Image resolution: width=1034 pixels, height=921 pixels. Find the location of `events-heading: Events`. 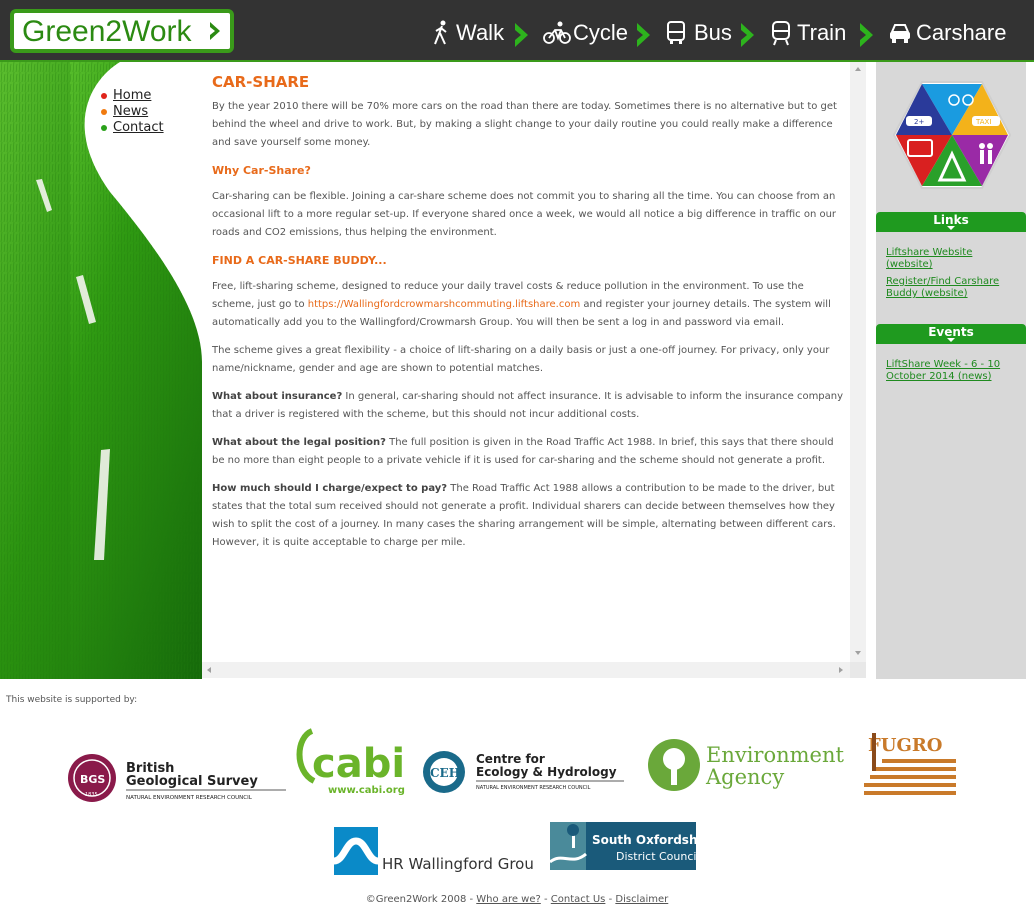

events-heading: Events is located at coordinates (951, 334).